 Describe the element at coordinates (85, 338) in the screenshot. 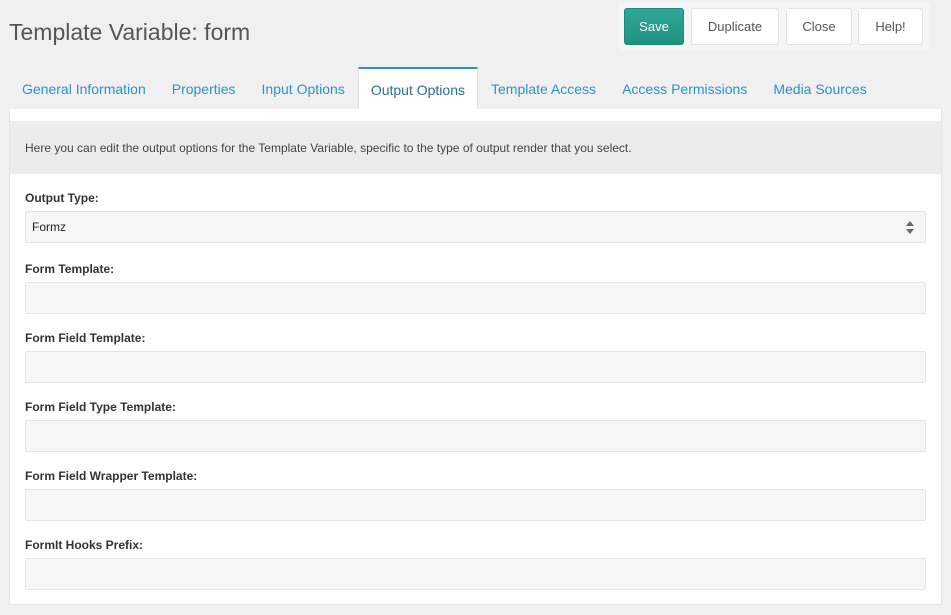

I see `field-label: Form Field Template:` at that location.